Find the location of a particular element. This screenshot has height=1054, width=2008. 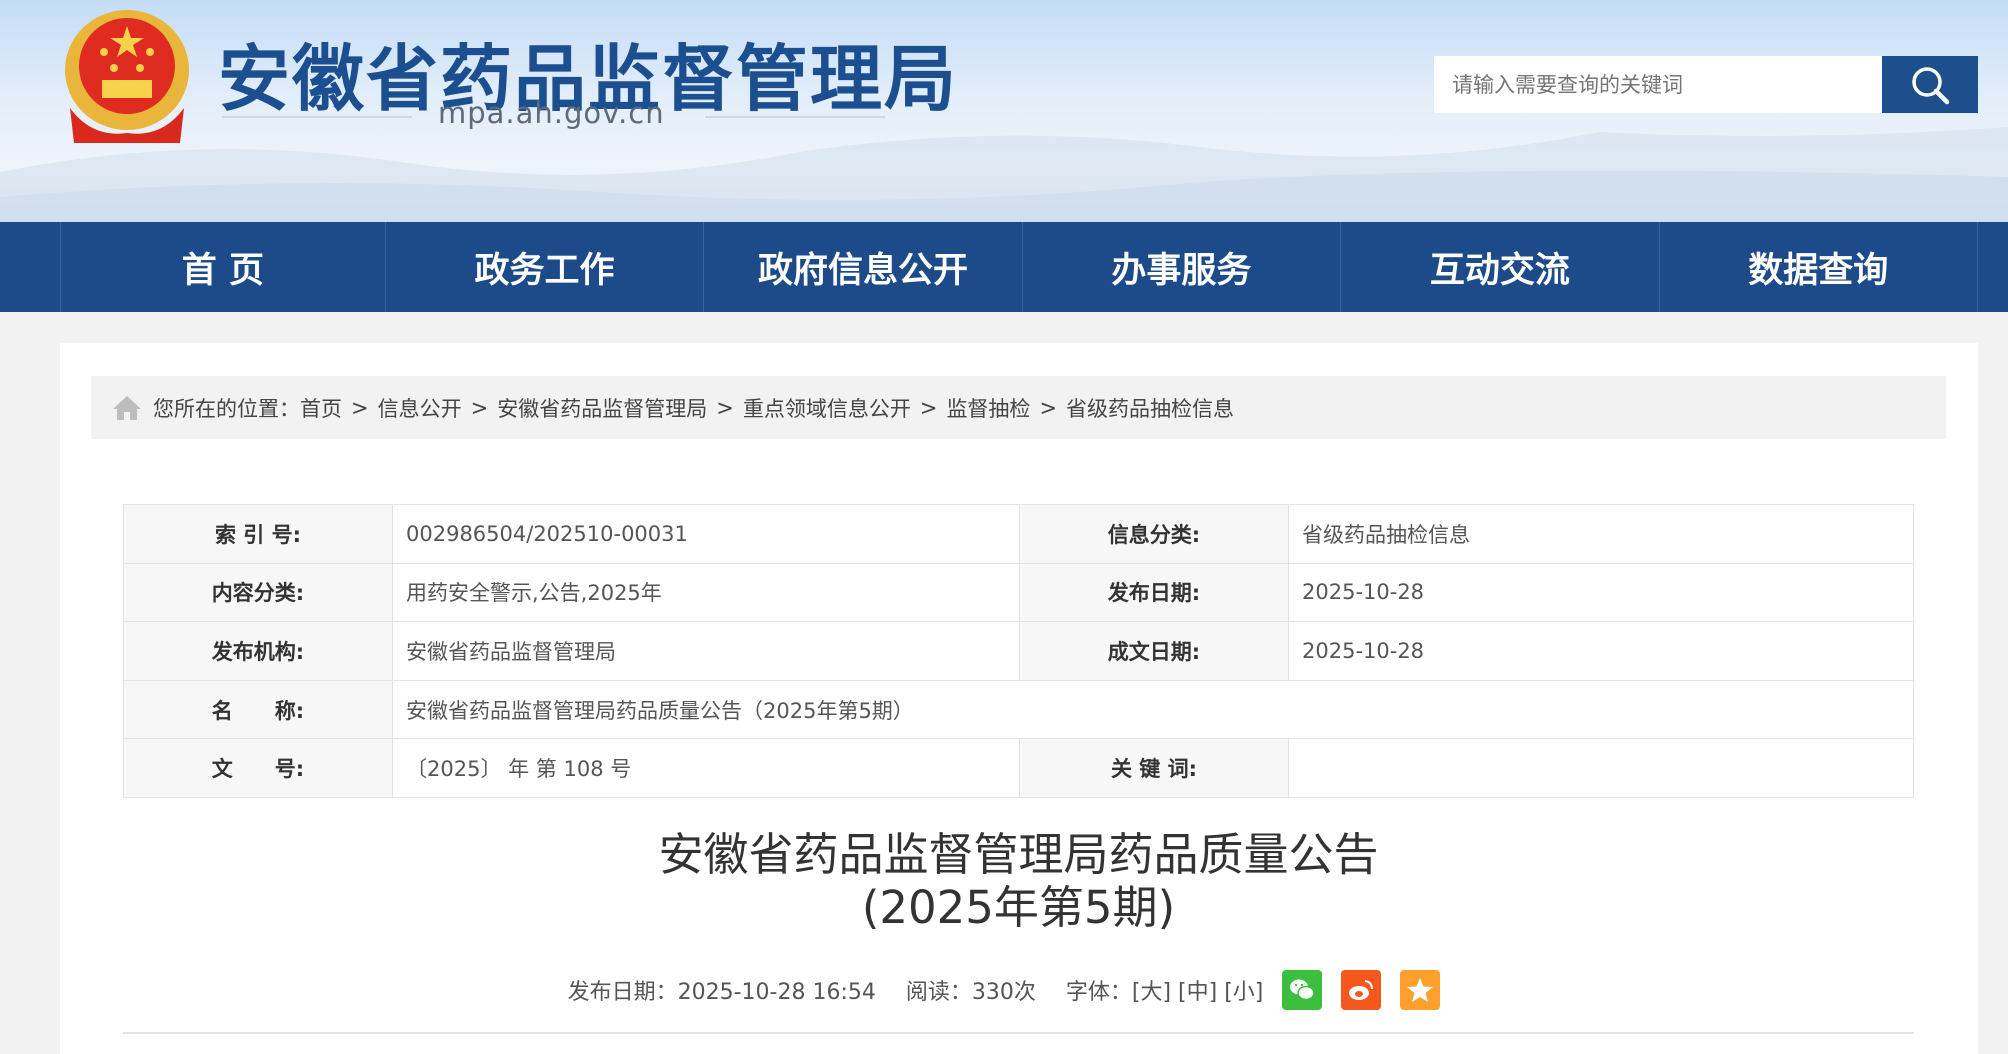

publish-date: 发布日期：2025-10-28 16:54 is located at coordinates (721, 992).